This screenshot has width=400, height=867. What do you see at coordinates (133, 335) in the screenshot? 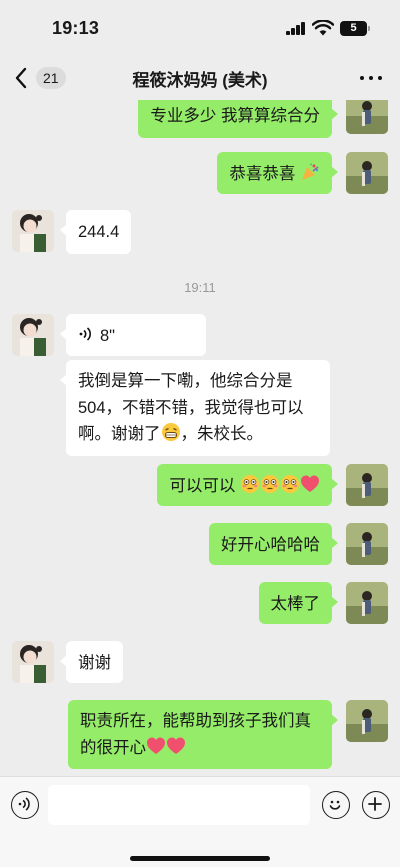
I see `voice-message: 8"` at bounding box center [133, 335].